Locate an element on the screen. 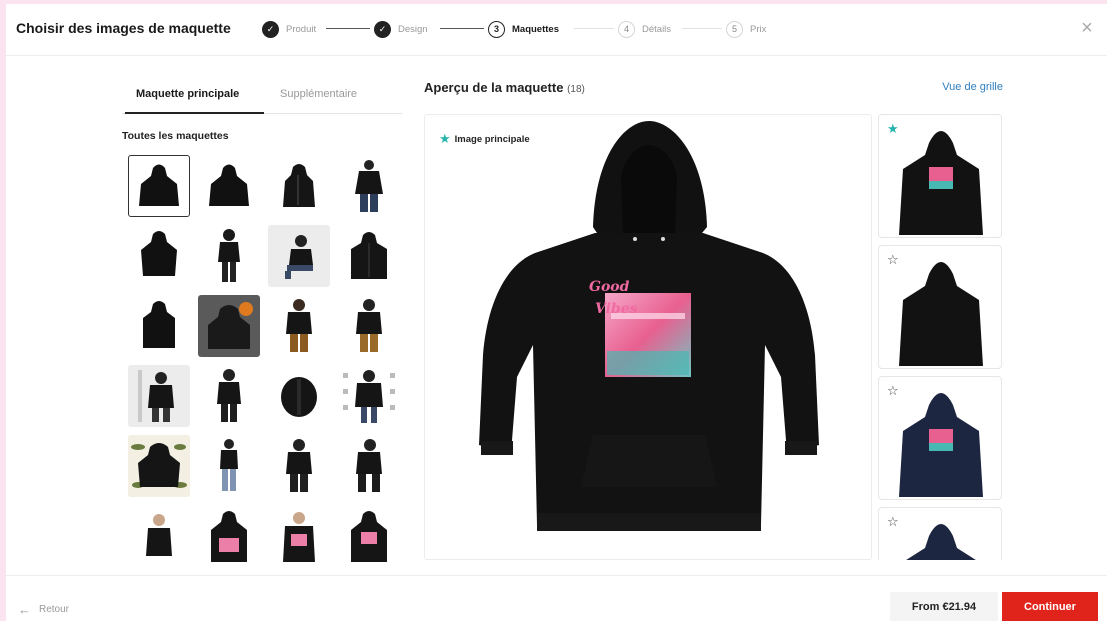  tab-maquette-principale: Maquette principale is located at coordinates (187, 94).